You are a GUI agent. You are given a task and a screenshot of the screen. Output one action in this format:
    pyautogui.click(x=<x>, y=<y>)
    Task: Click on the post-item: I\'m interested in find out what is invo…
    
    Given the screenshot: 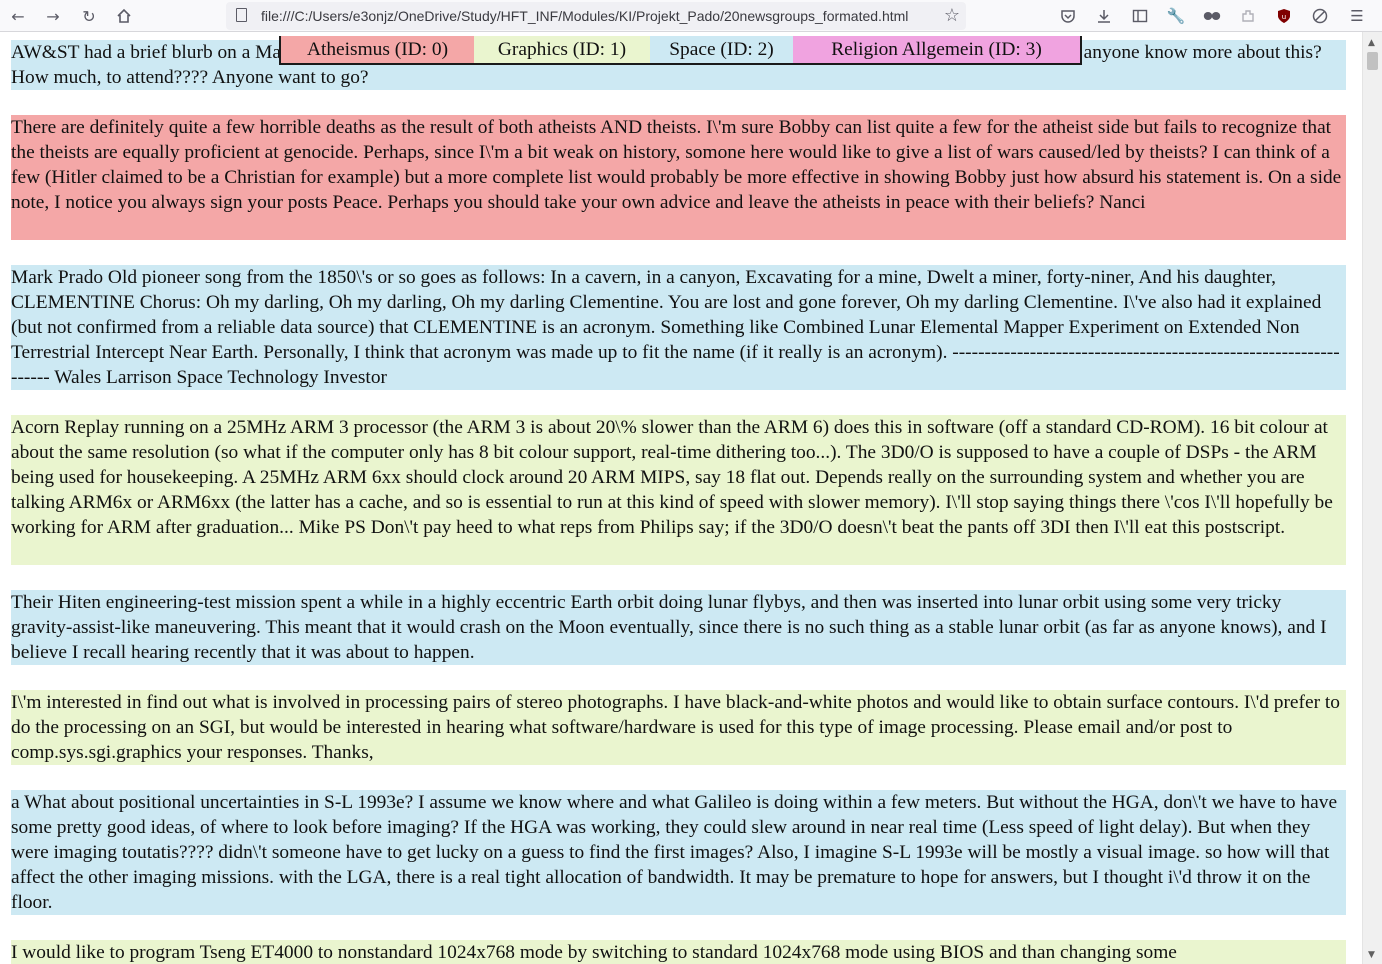 What is the action you would take?
    pyautogui.click(x=678, y=727)
    